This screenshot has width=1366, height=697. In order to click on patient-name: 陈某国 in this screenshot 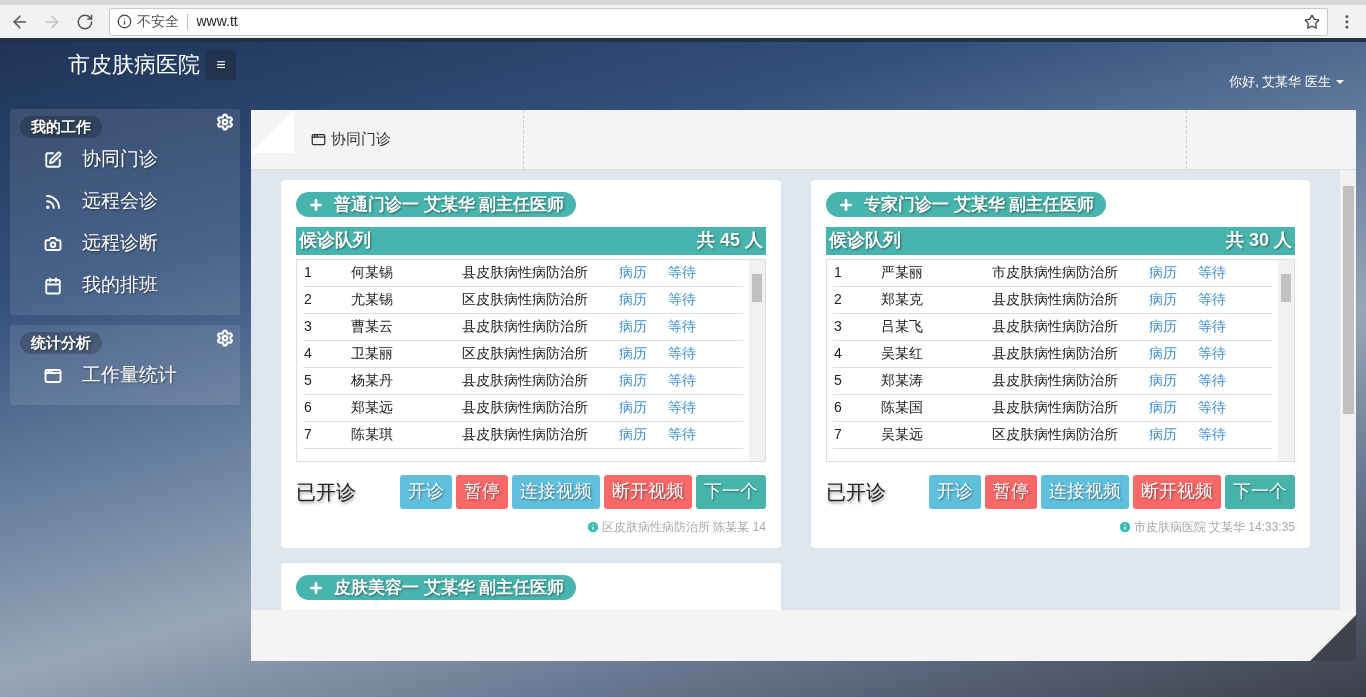, I will do `click(902, 407)`.